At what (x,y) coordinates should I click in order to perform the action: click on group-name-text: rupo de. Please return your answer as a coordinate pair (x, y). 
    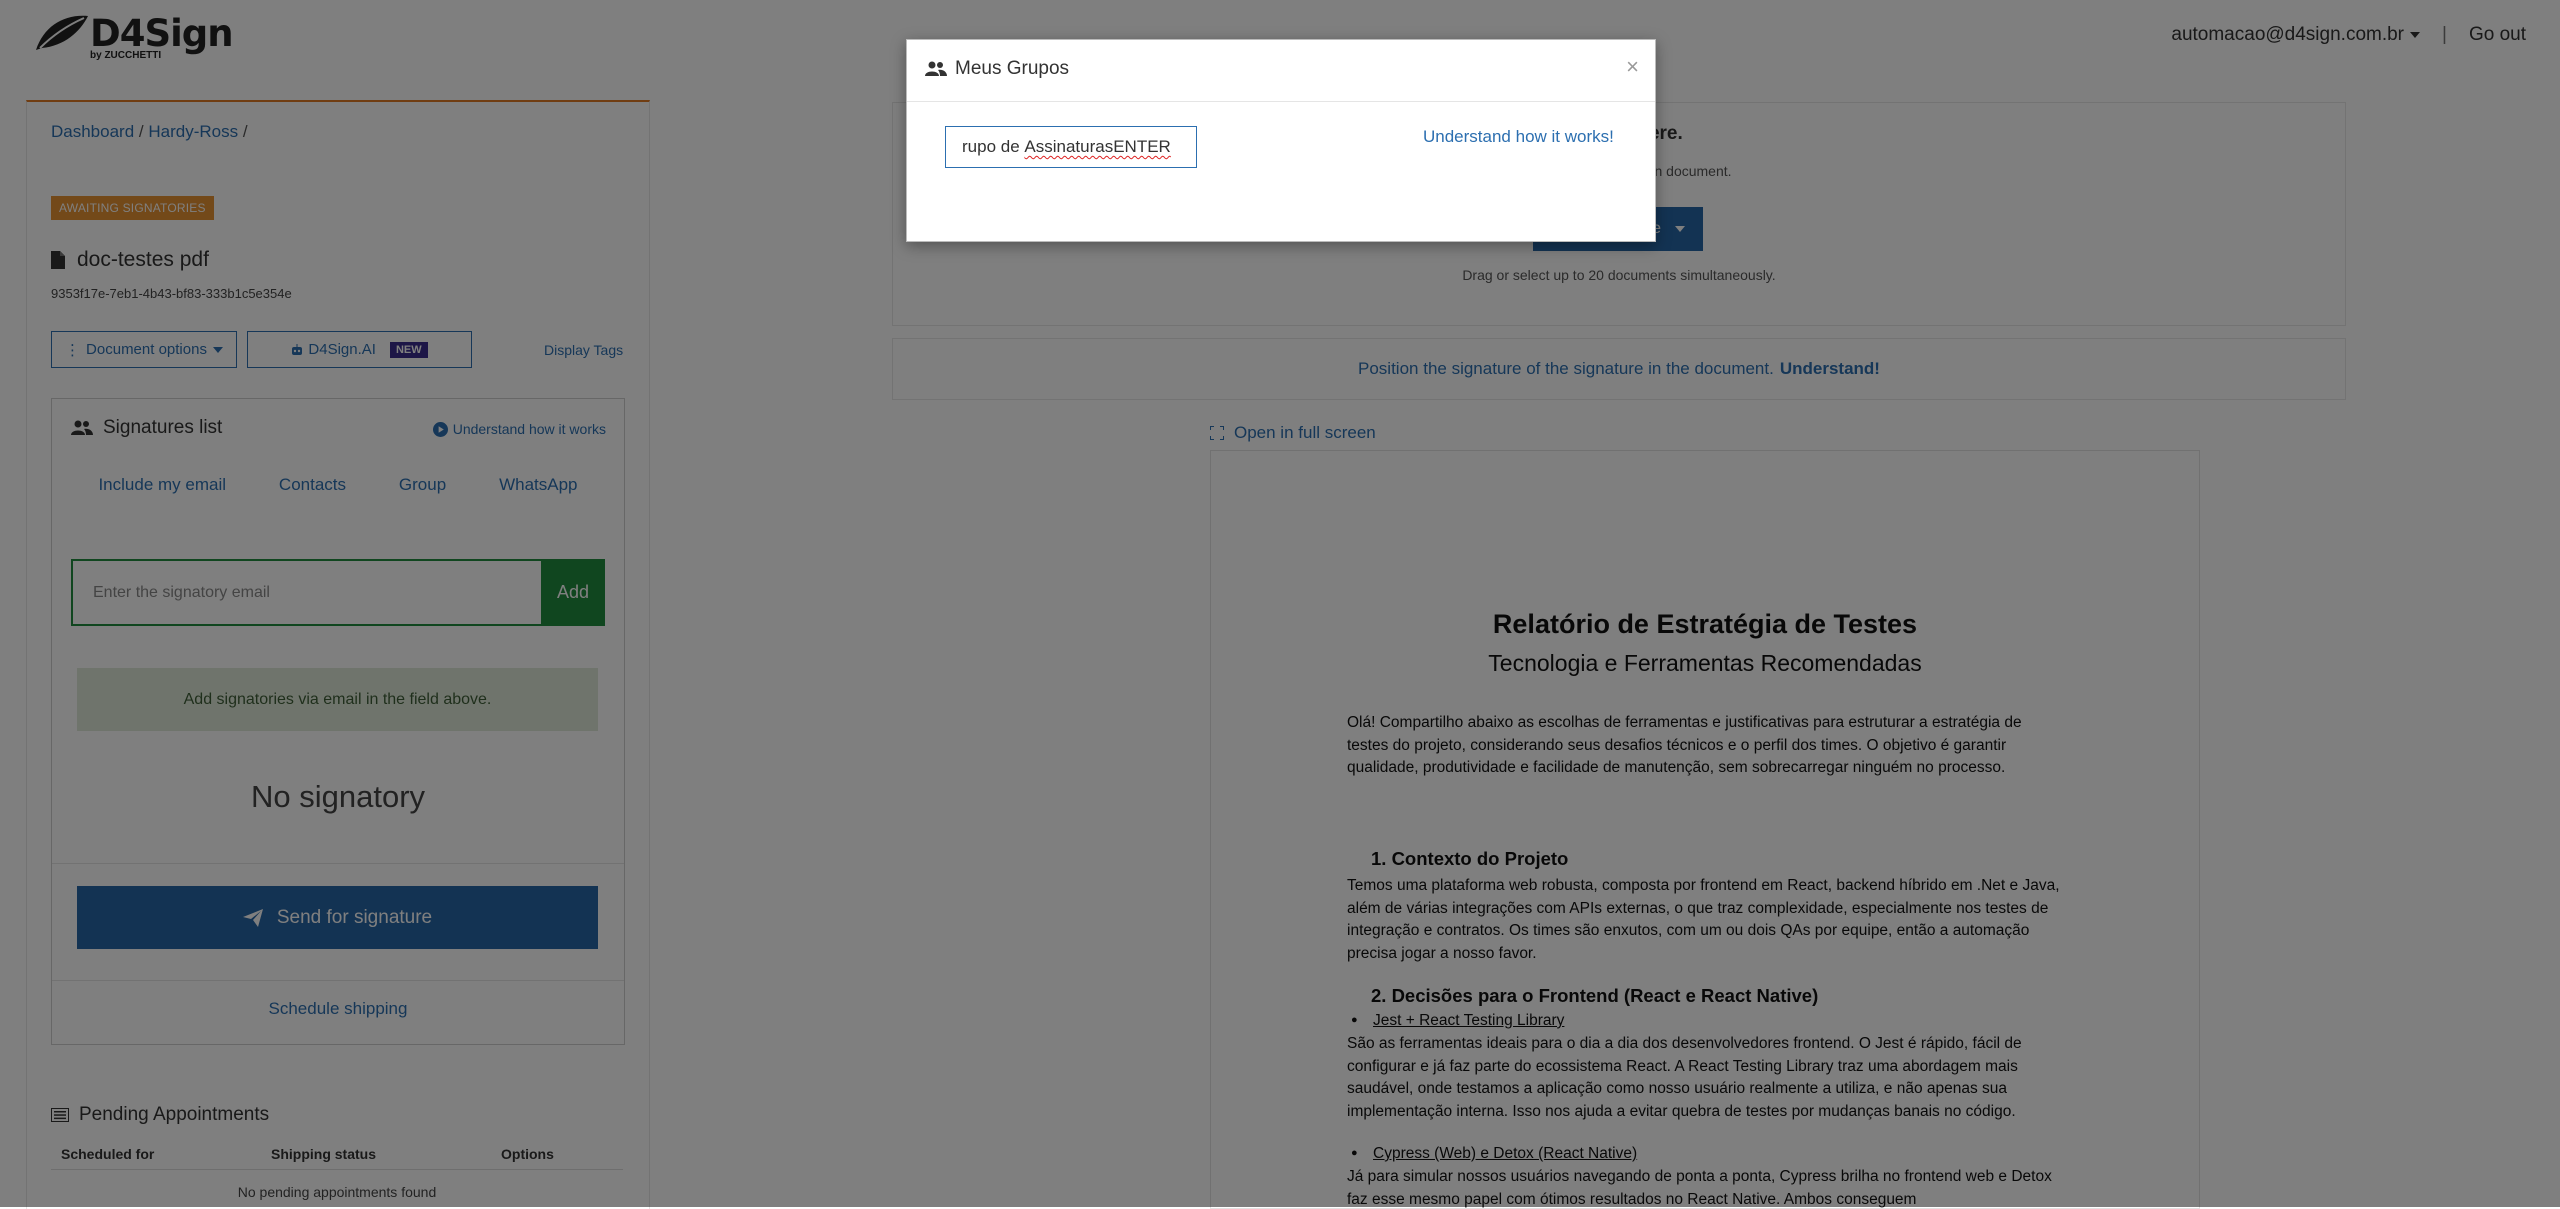
    Looking at the image, I should click on (993, 146).